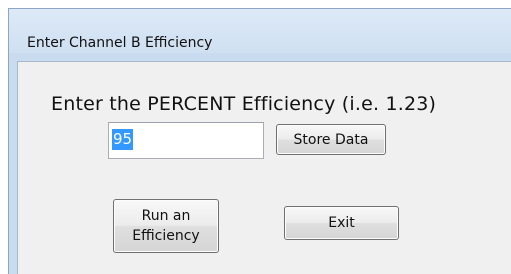 The width and height of the screenshot is (511, 274). What do you see at coordinates (244, 104) in the screenshot?
I see `efficiency-prompt-label: Enter the PERCENT Efficiency (i.e. 1.23)` at bounding box center [244, 104].